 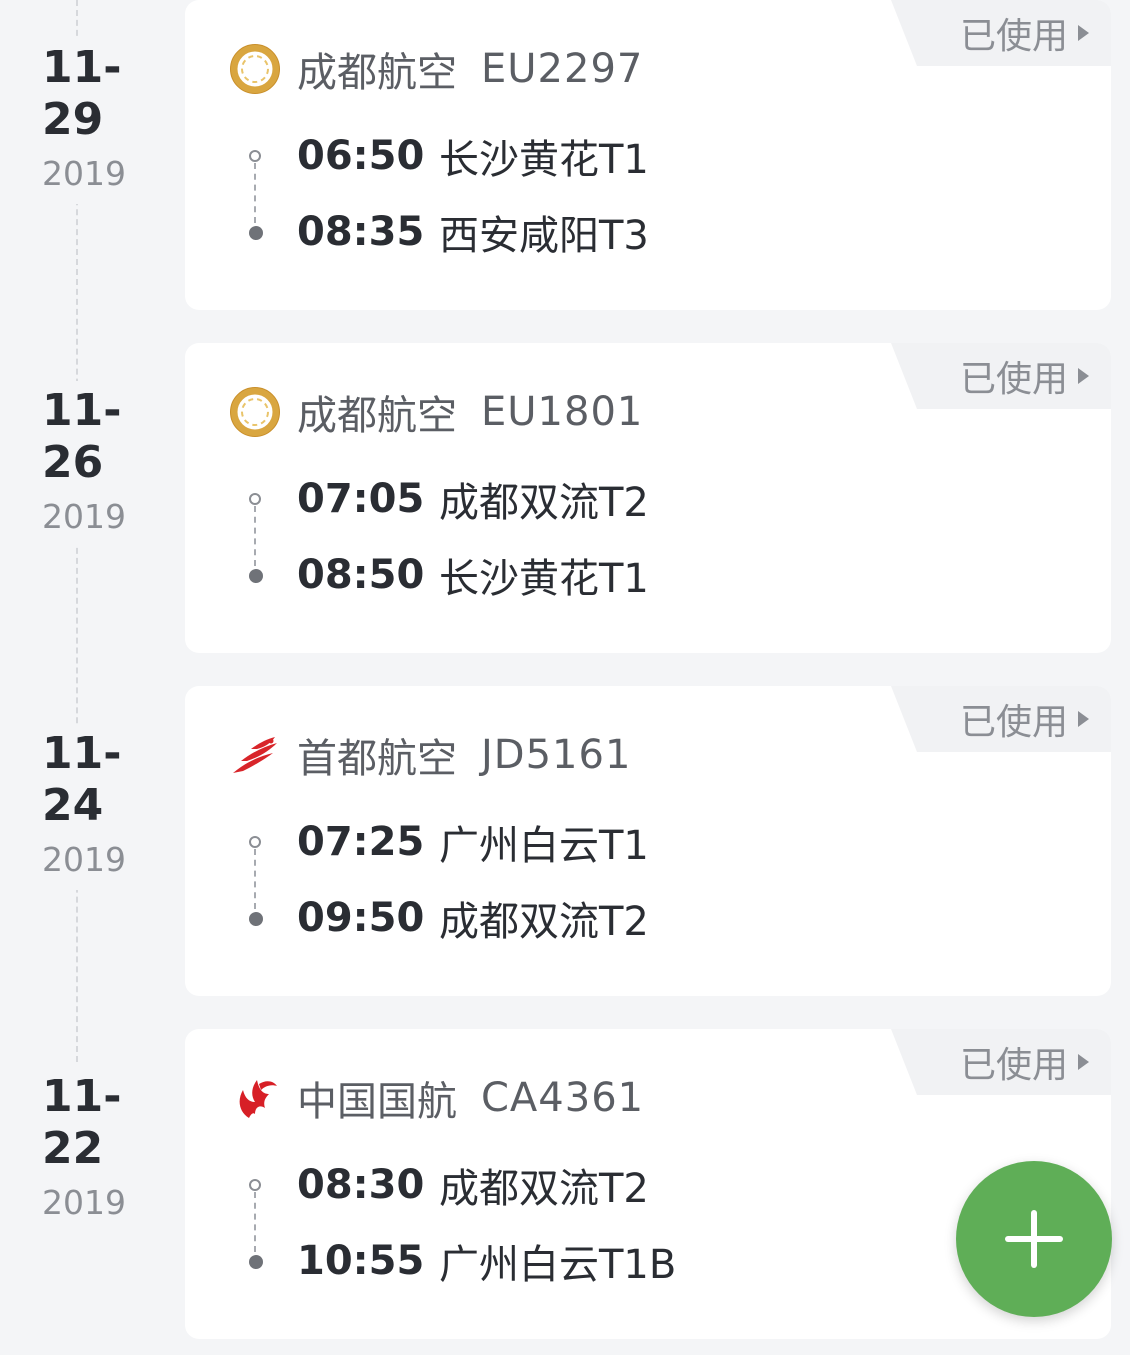 What do you see at coordinates (82, 436) in the screenshot?
I see `trip-date-day: 11-26` at bounding box center [82, 436].